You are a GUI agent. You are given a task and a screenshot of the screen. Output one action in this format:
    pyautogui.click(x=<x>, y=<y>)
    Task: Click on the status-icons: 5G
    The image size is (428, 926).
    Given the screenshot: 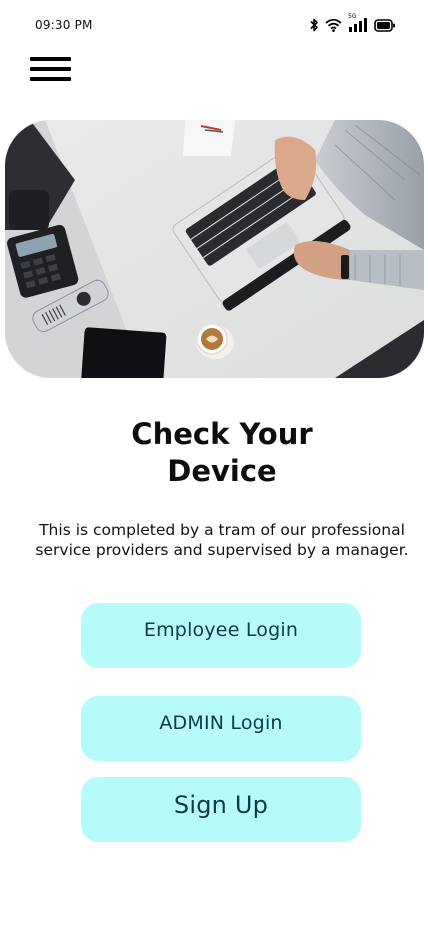 What is the action you would take?
    pyautogui.click(x=352, y=23)
    